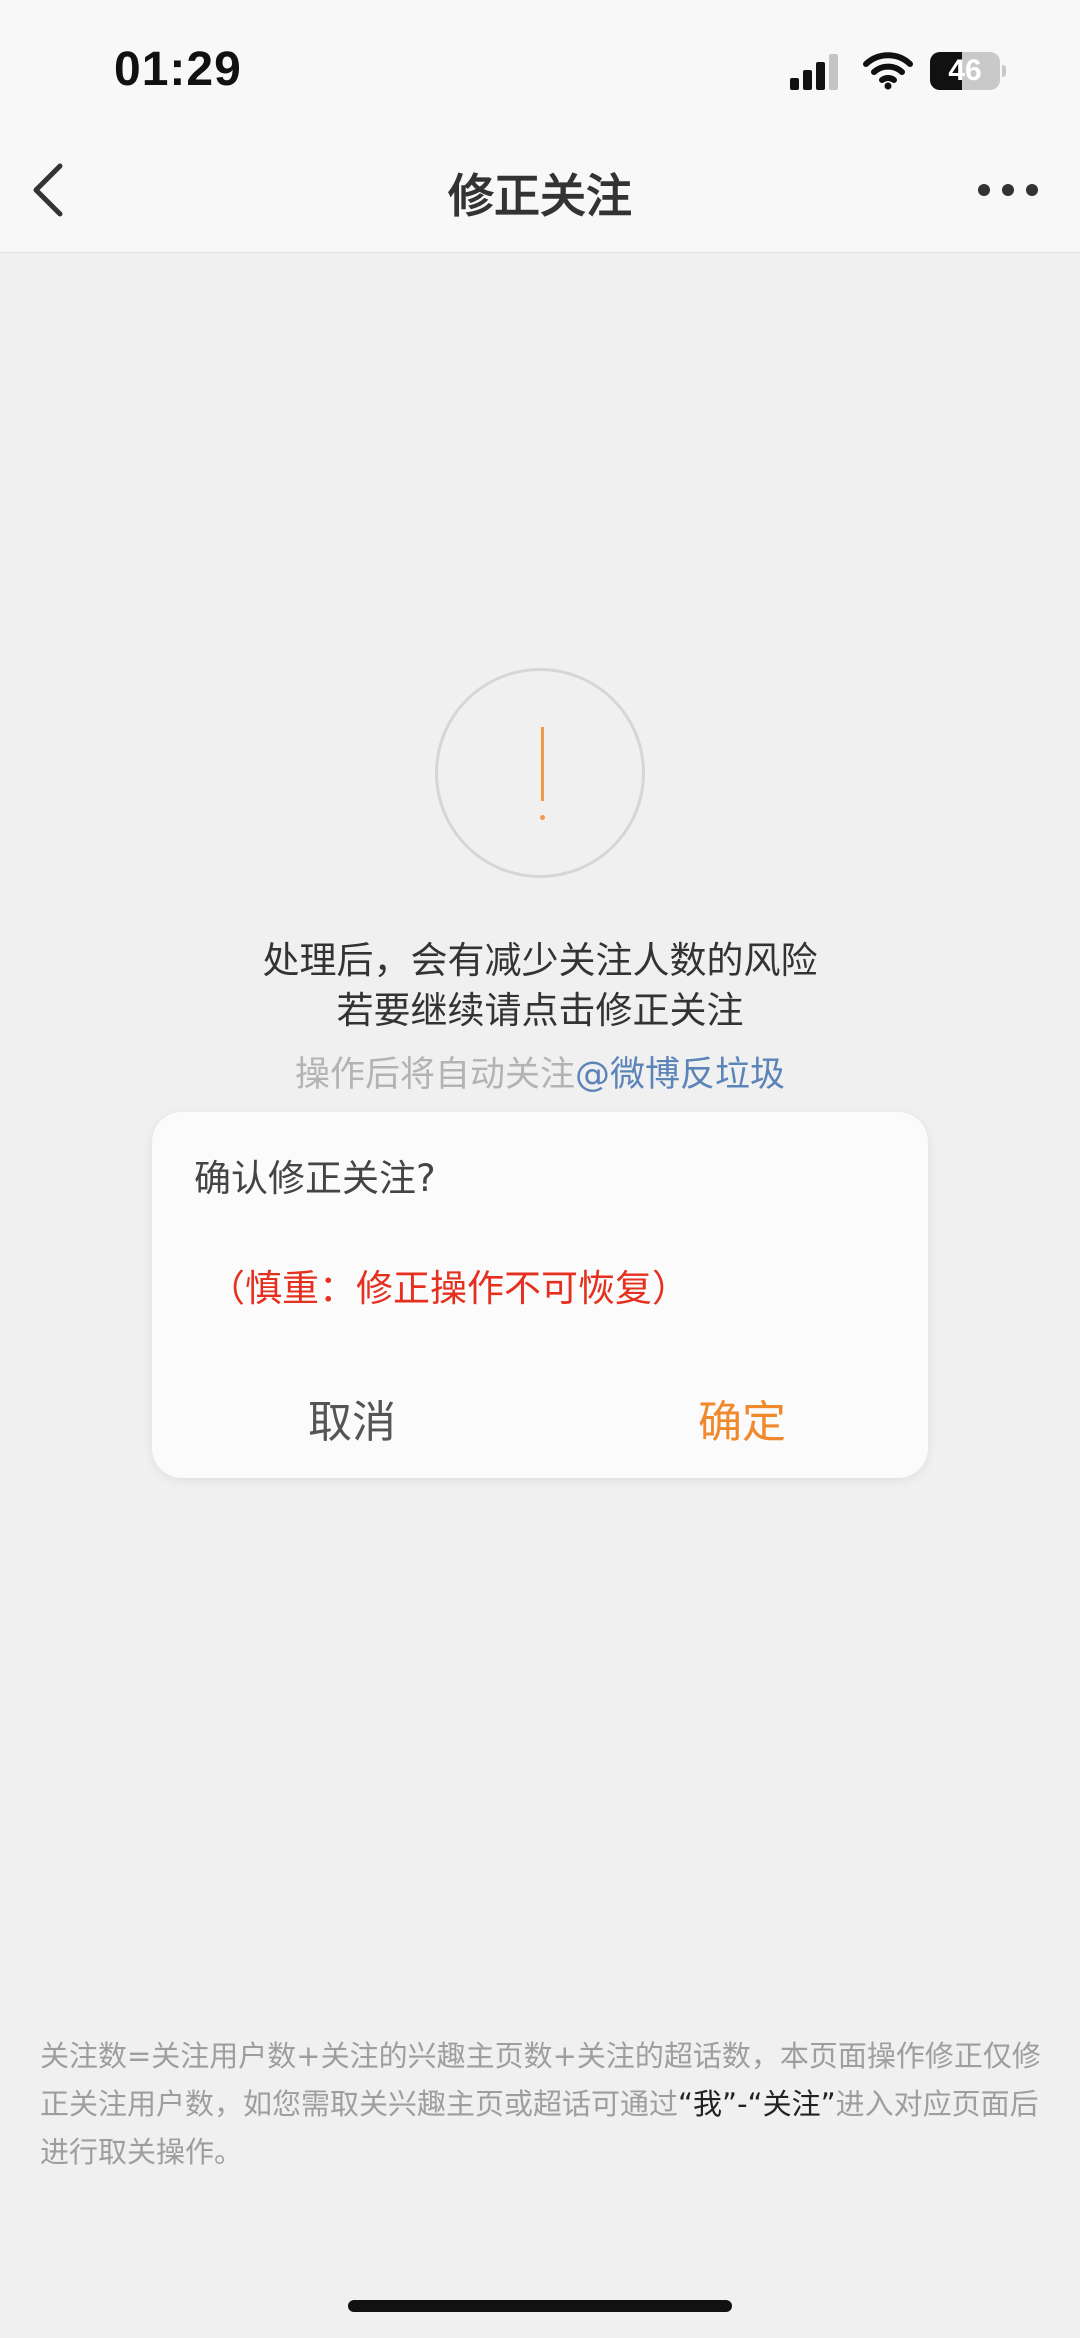 This screenshot has height=2338, width=1080. Describe the element at coordinates (434, 1075) in the screenshot. I see `auto-follow-text: 操作后将自动关注` at that location.